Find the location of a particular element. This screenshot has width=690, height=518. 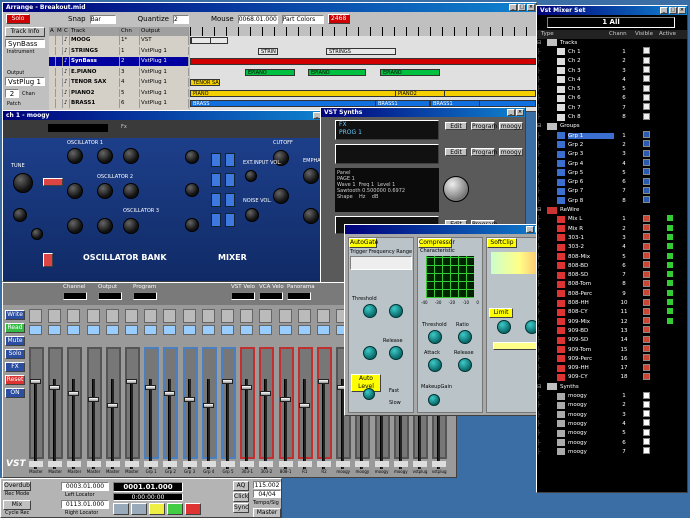

midi-part: BRASS is located at coordinates (363, 103).